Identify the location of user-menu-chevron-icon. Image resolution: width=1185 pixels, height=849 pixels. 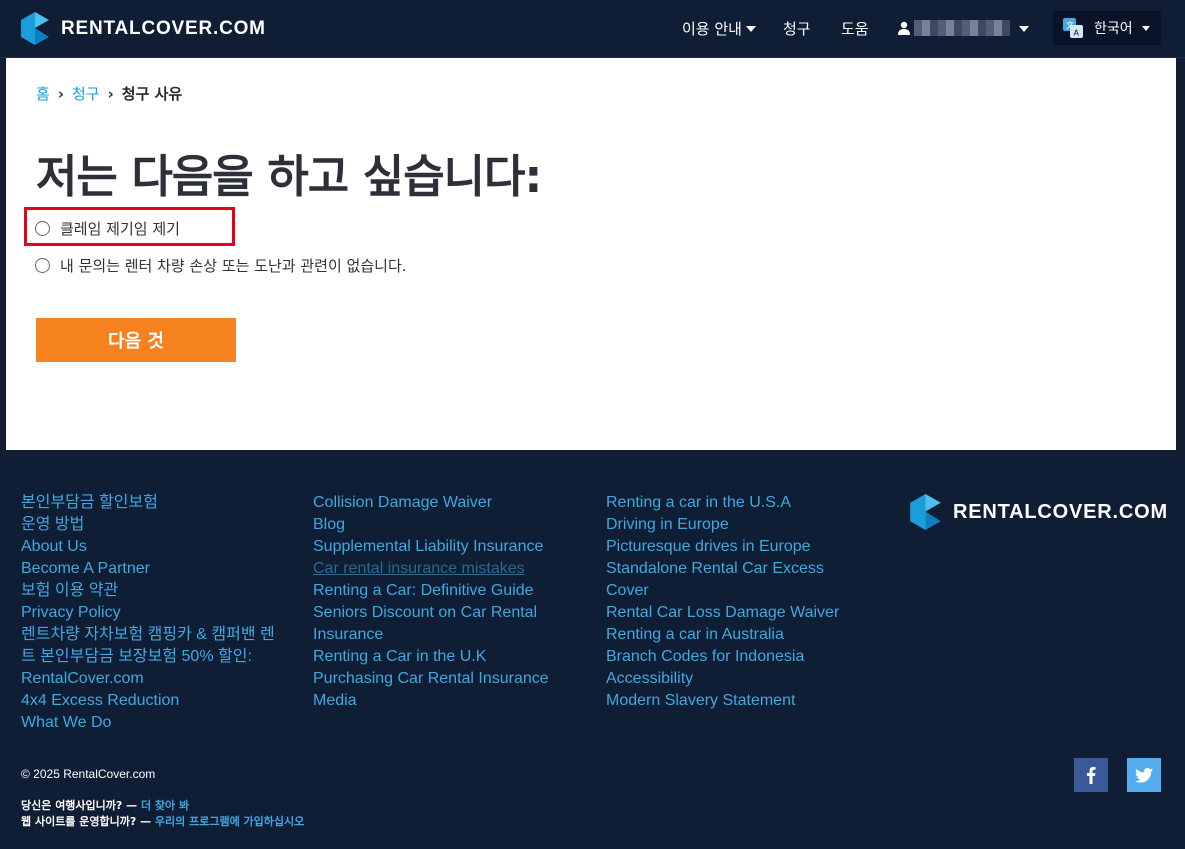
(1024, 29).